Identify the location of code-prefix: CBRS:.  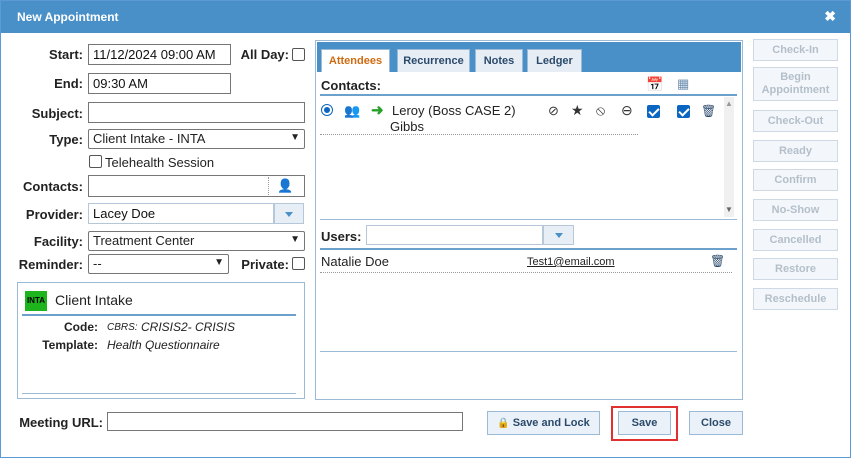
(122, 327).